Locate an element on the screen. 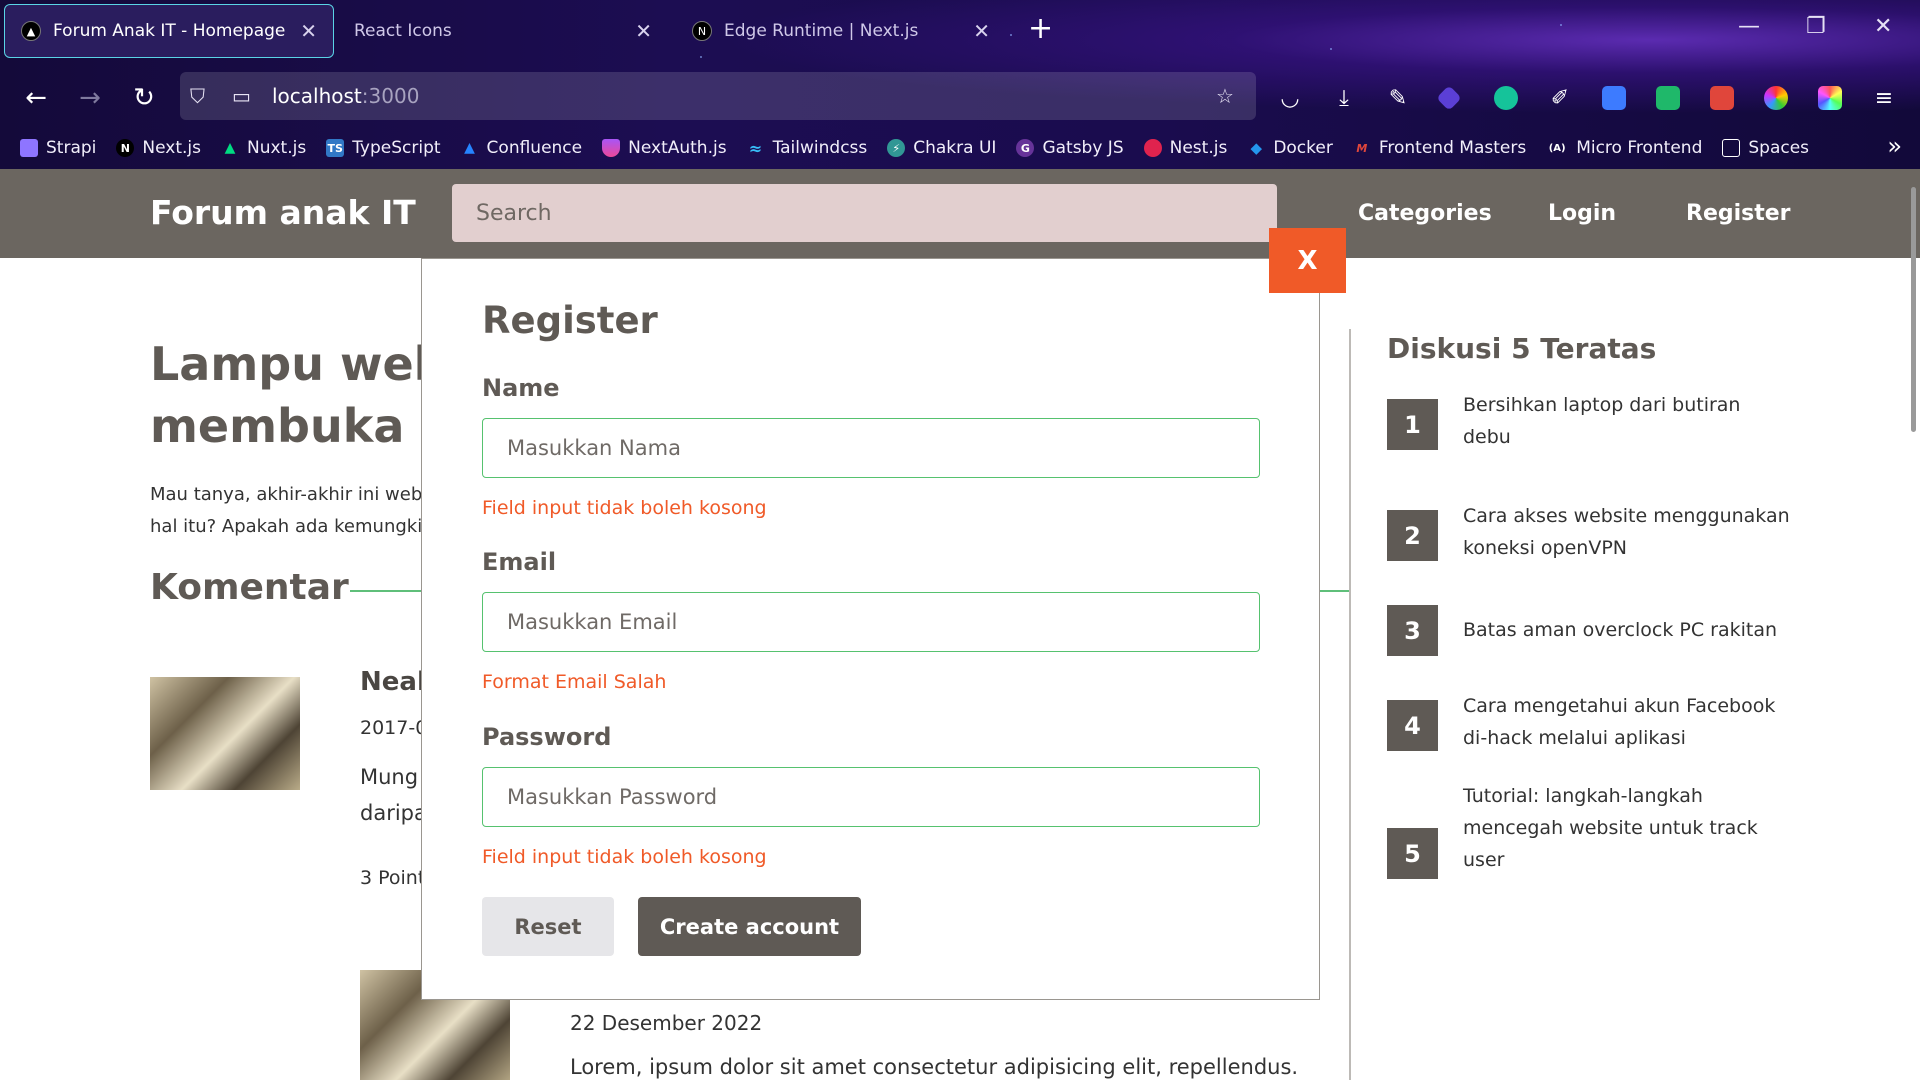 Image resolution: width=1920 pixels, height=1080 pixels. typescript-icon: TS is located at coordinates (335, 148).